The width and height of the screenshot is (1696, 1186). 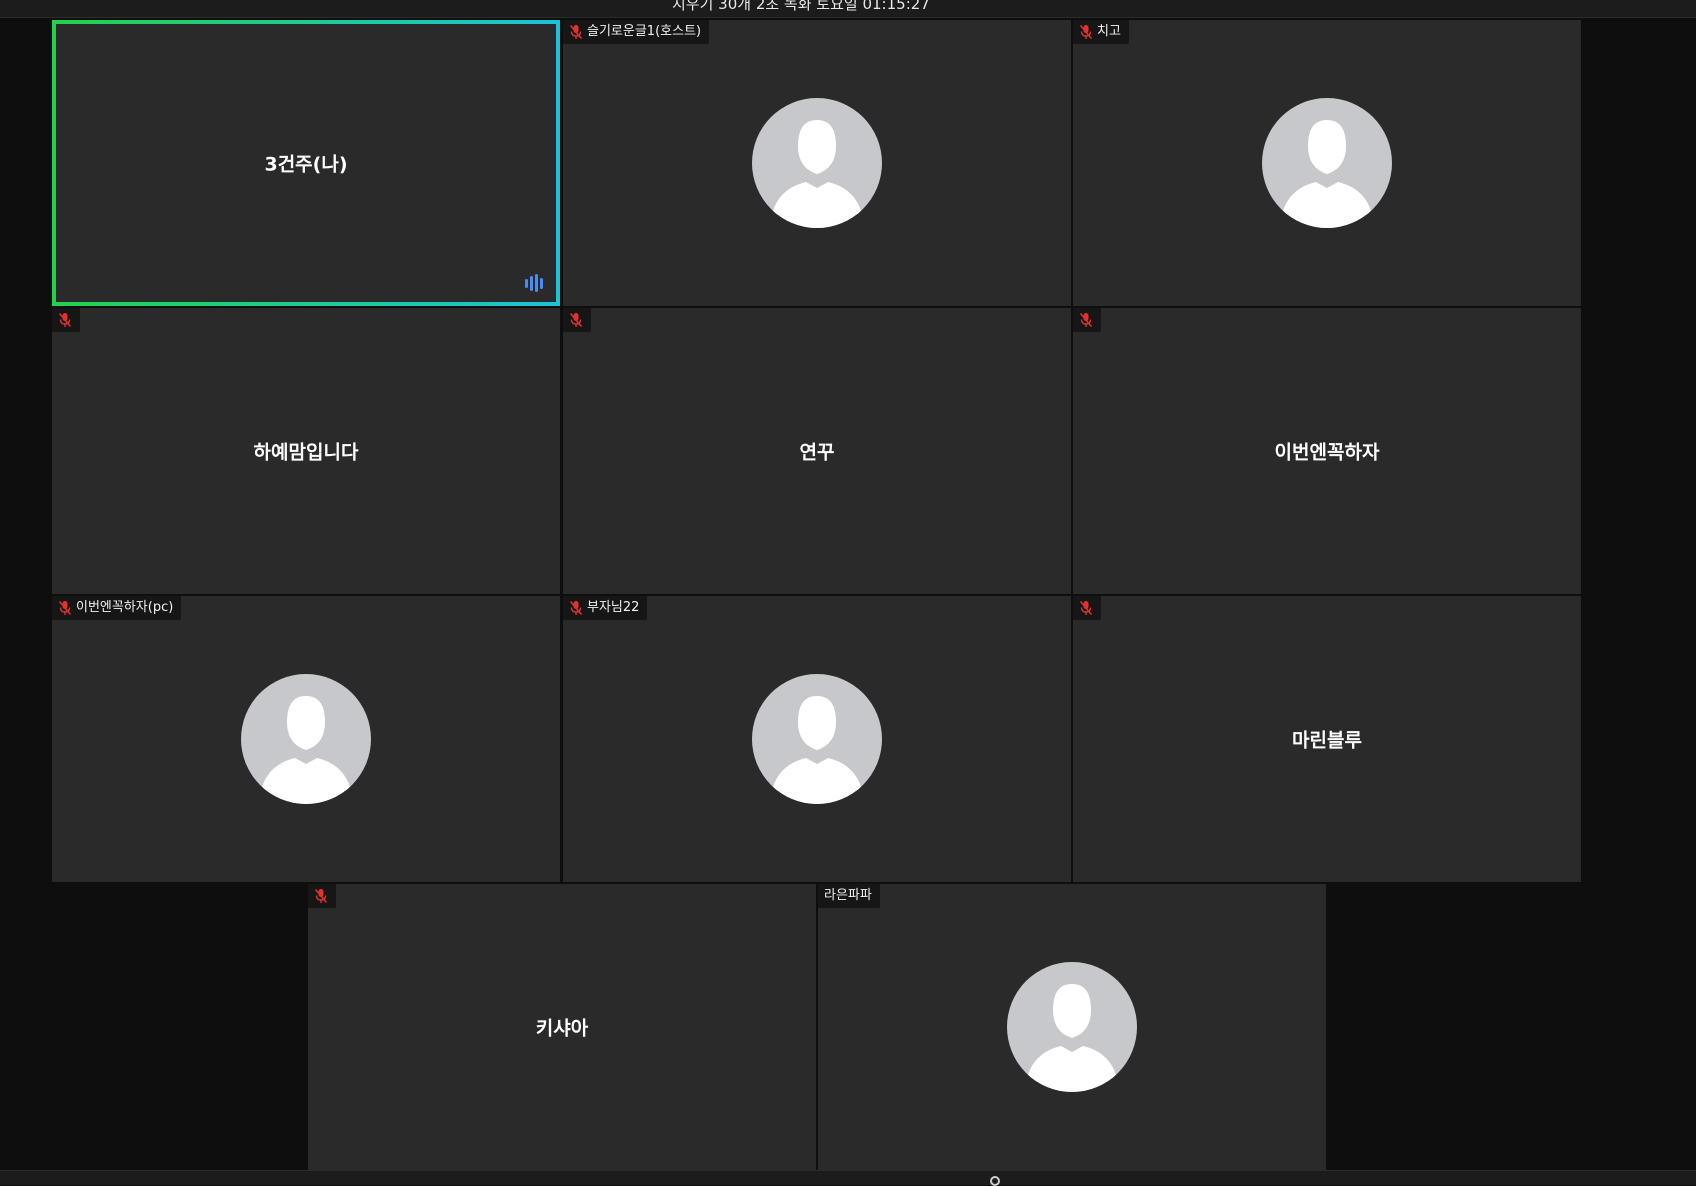 I want to click on participant-name: 3건주(나), so click(x=306, y=164).